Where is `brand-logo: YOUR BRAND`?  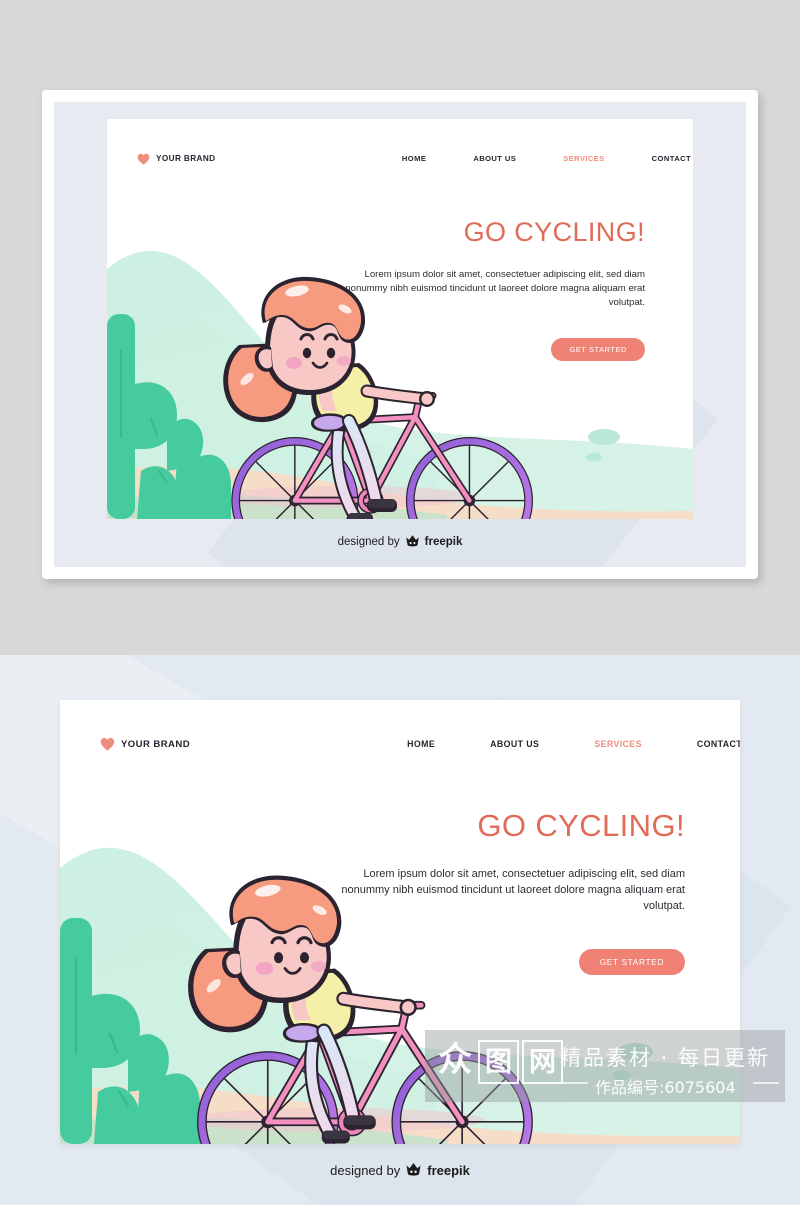 brand-logo: YOUR BRAND is located at coordinates (176, 158).